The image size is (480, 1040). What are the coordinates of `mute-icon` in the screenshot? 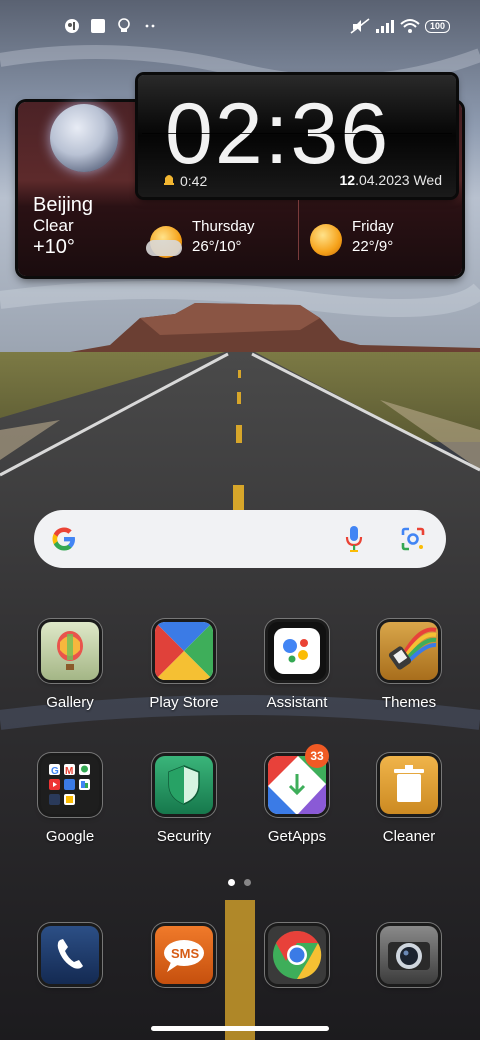 It's located at (360, 26).